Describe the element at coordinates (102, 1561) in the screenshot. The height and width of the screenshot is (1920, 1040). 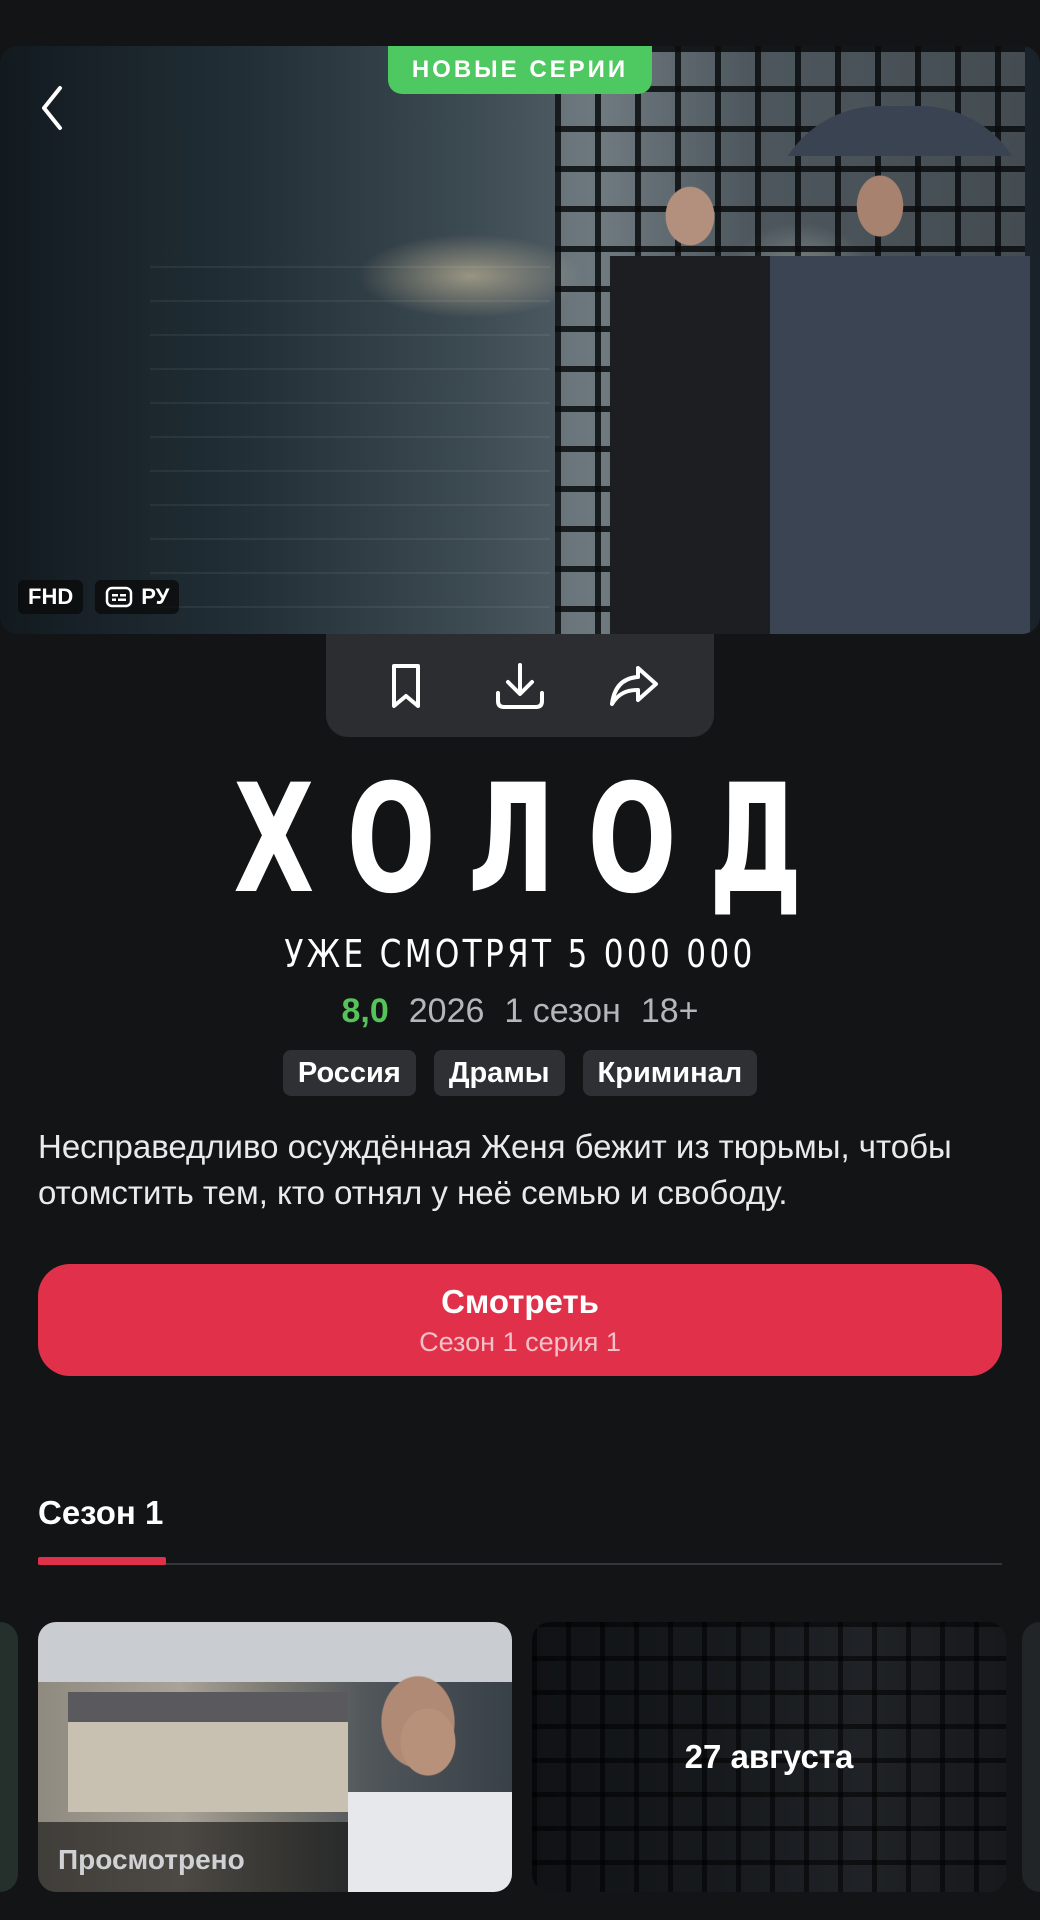
I see `active-tab-indicator` at that location.